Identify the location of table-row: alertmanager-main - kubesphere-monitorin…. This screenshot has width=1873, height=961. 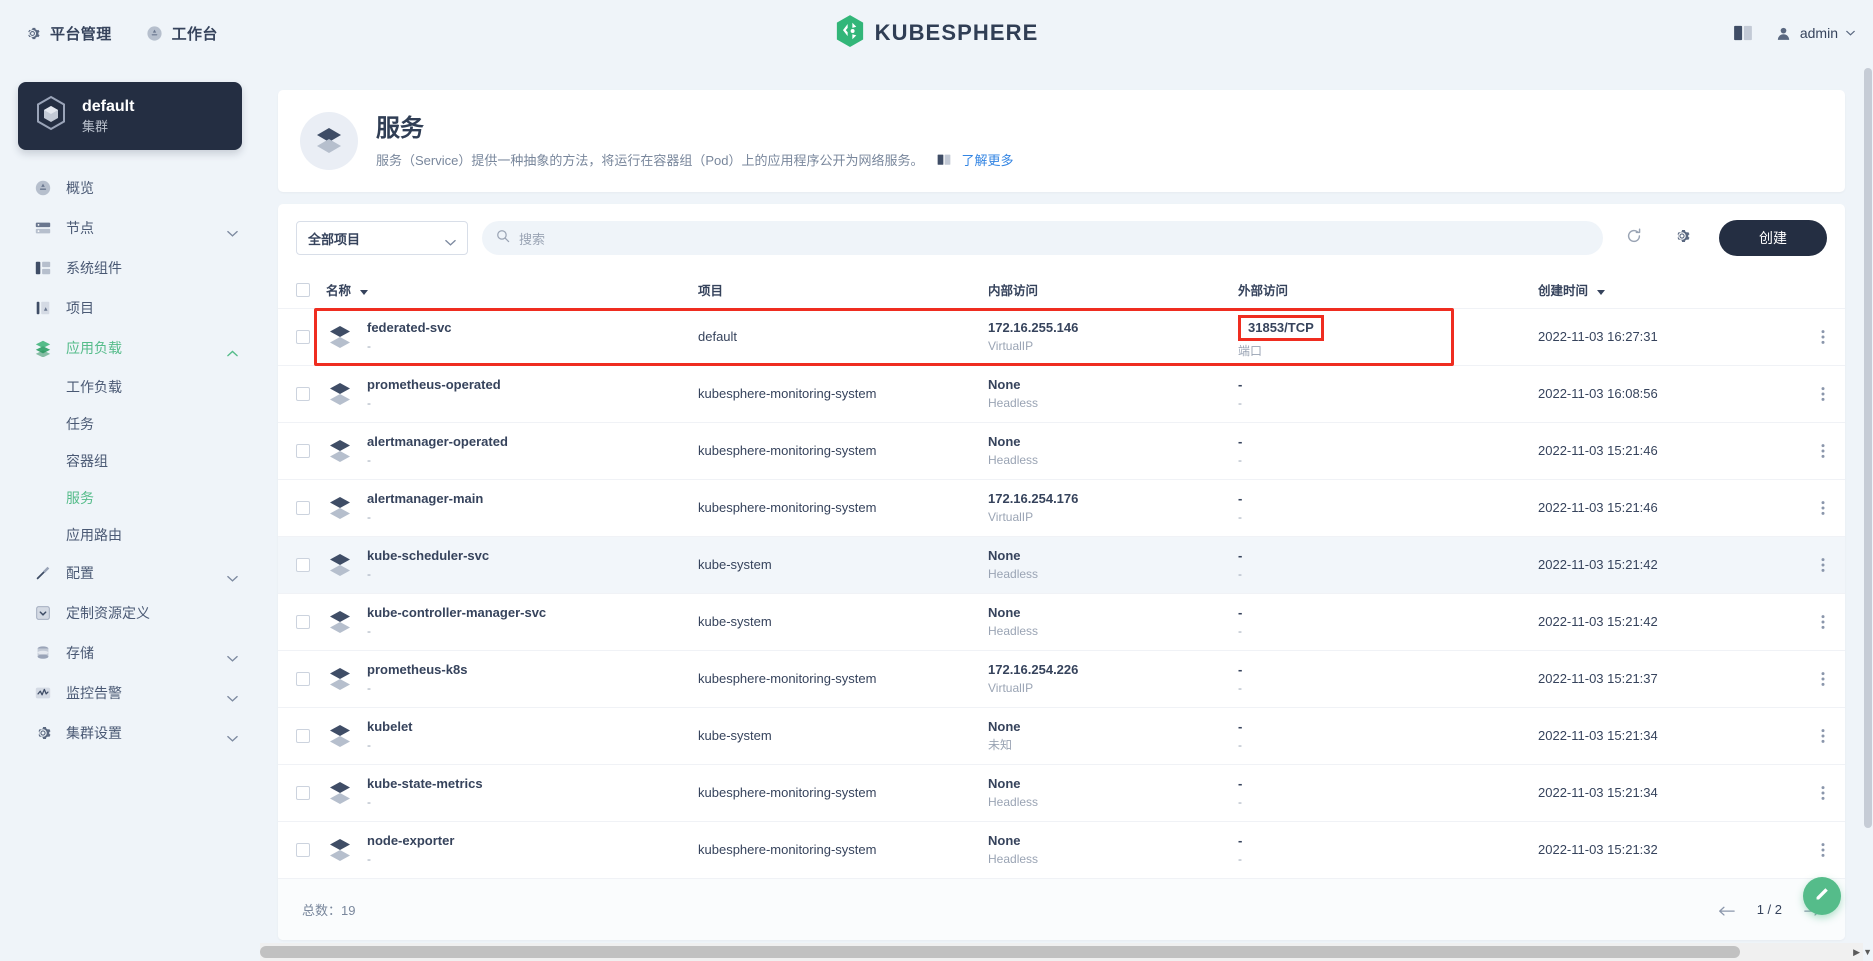
(1061, 507).